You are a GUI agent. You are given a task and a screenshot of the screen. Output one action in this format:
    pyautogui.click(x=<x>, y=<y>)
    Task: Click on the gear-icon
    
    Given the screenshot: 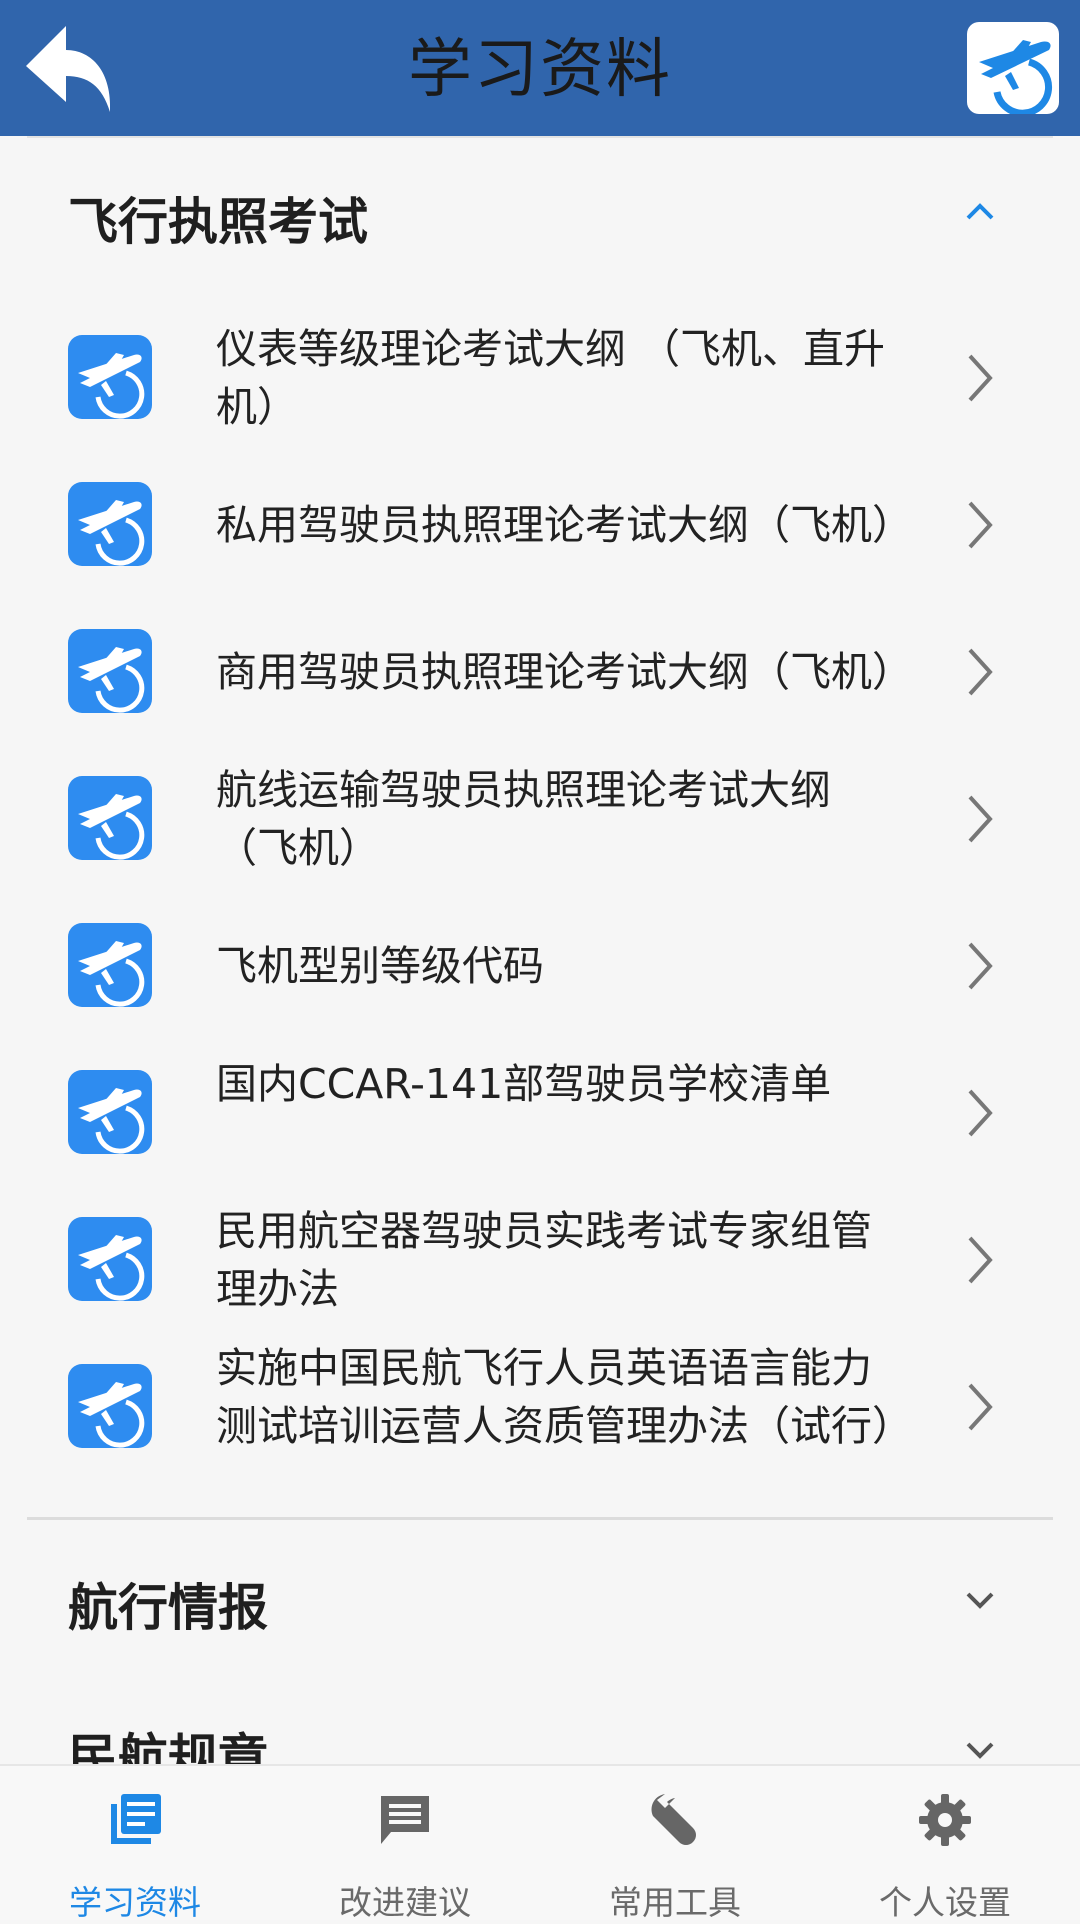 What is the action you would take?
    pyautogui.click(x=945, y=1820)
    